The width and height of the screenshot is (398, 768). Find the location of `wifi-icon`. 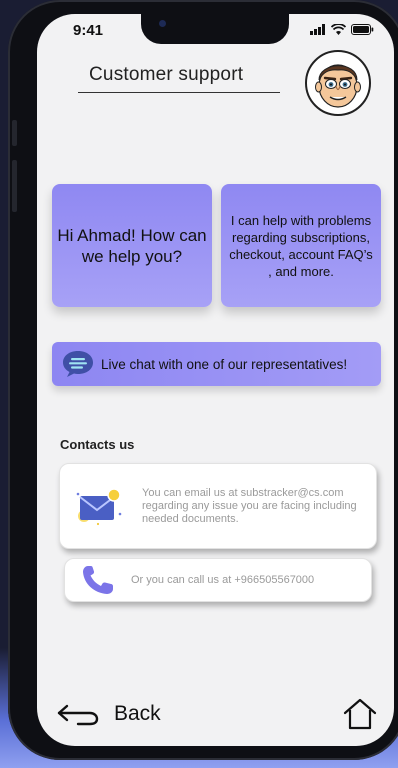

wifi-icon is located at coordinates (338, 29).